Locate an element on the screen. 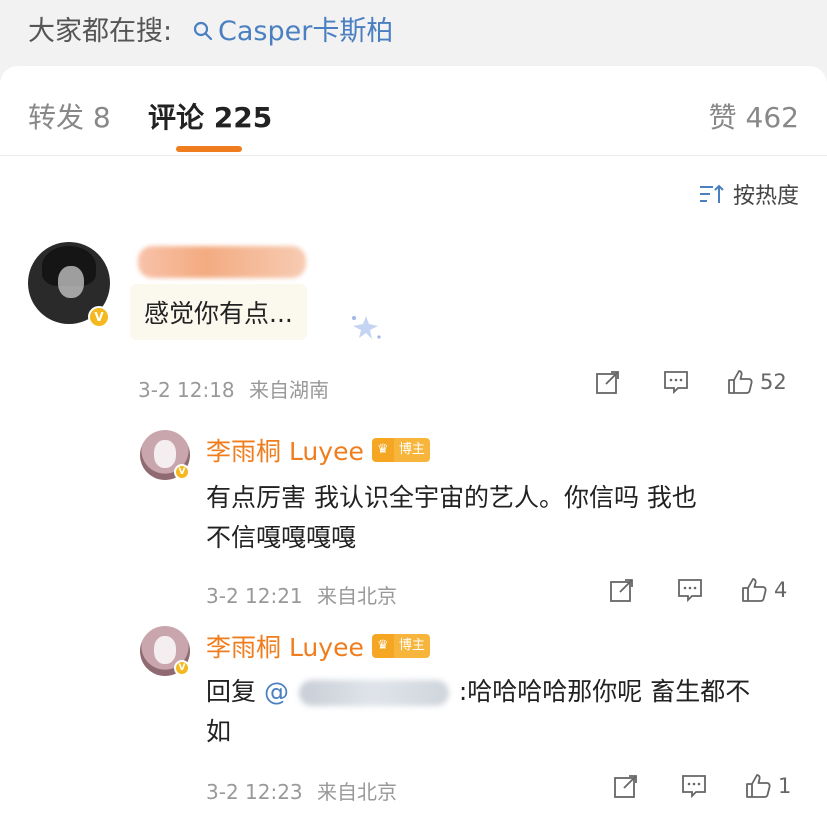  comment-actions: 52 is located at coordinates (690, 382).